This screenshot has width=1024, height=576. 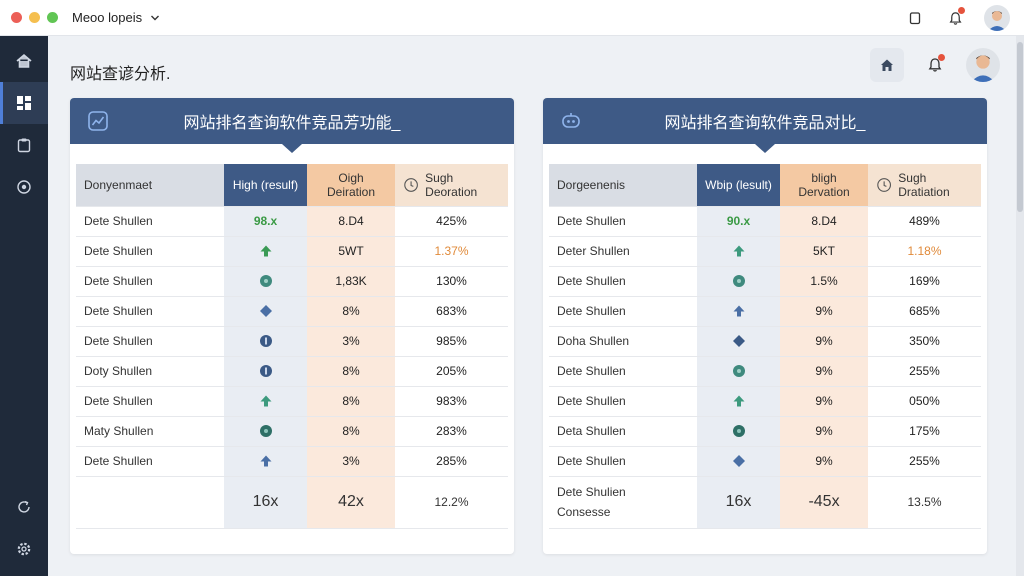 What do you see at coordinates (924, 401) in the screenshot?
I see `cell-sugh-value: 050%` at bounding box center [924, 401].